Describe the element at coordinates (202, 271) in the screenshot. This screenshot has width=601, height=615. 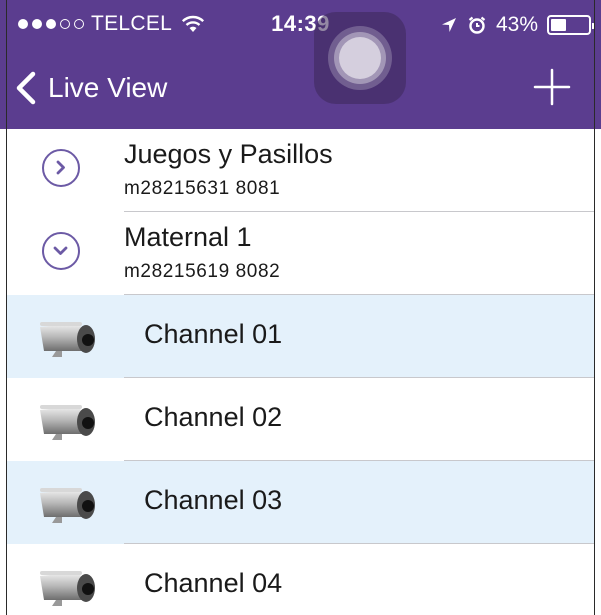
I see `device-detail: m28215619 8082` at that location.